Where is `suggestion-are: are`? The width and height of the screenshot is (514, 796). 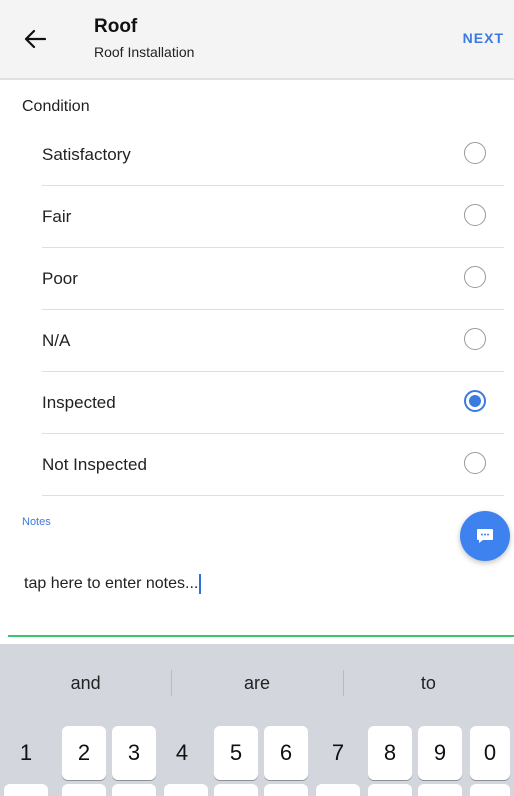 suggestion-are: are is located at coordinates (256, 683).